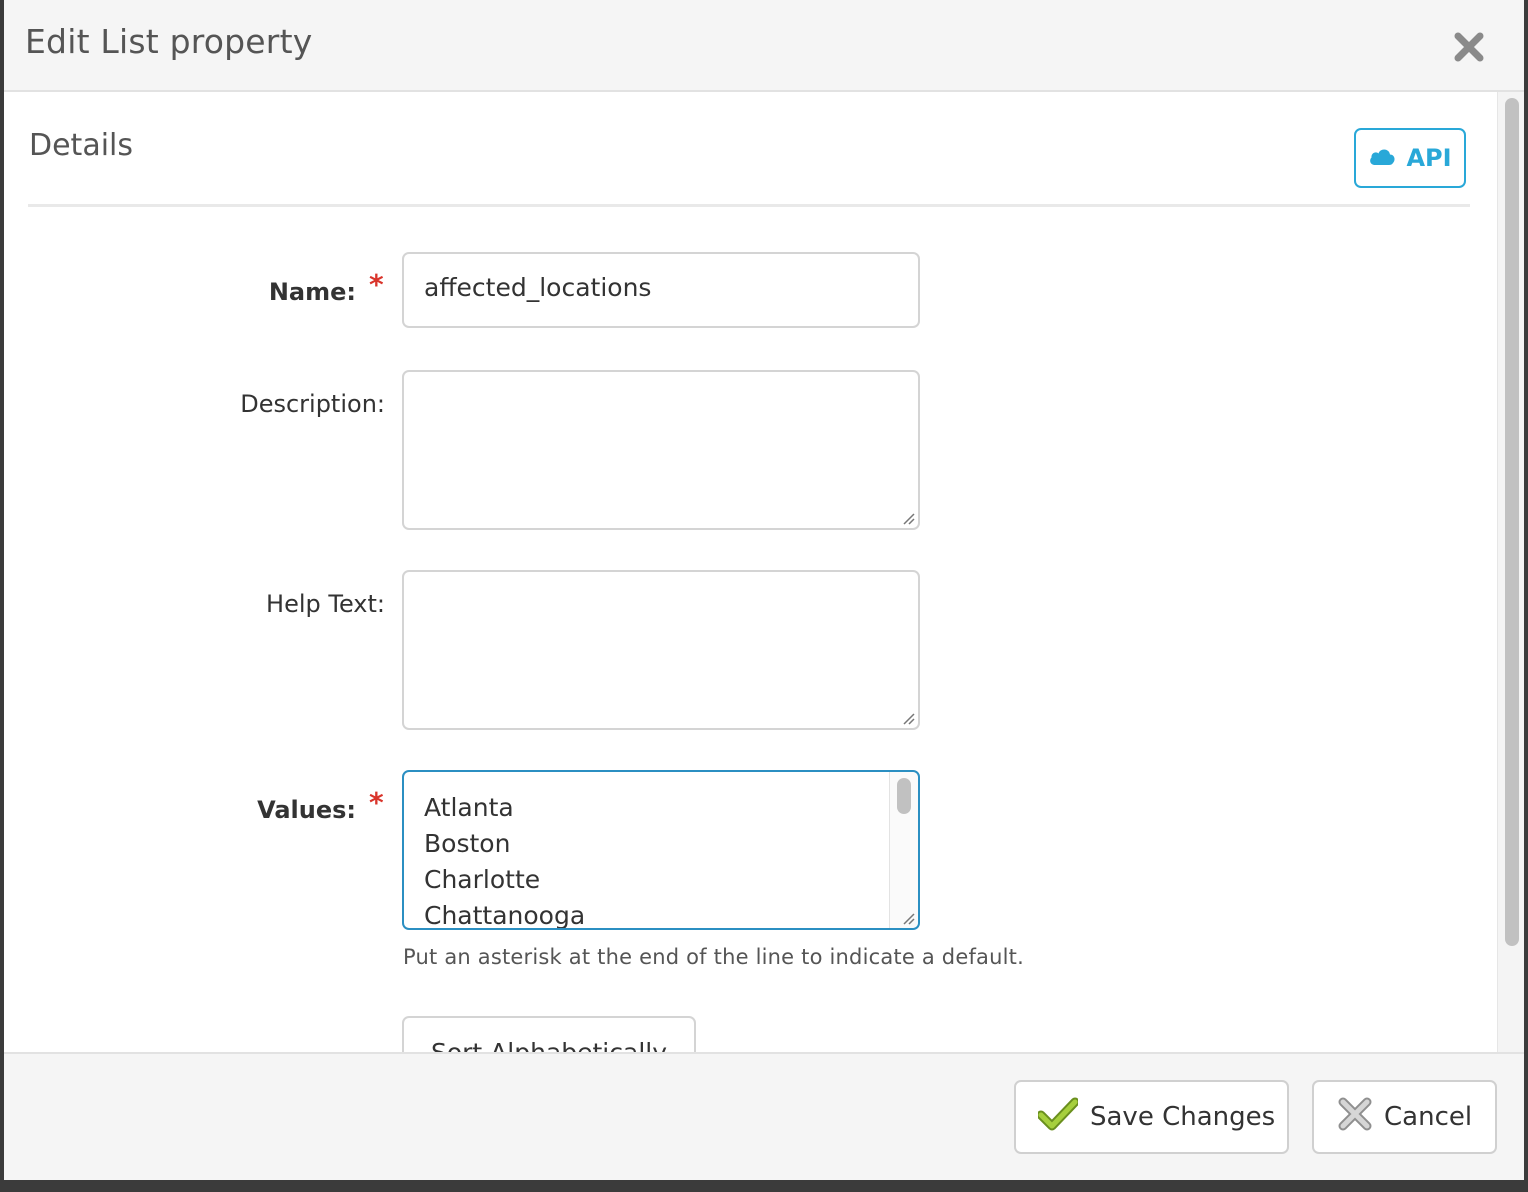 Image resolution: width=1528 pixels, height=1192 pixels. What do you see at coordinates (505, 915) in the screenshot?
I see `value-item: Chattanooga` at bounding box center [505, 915].